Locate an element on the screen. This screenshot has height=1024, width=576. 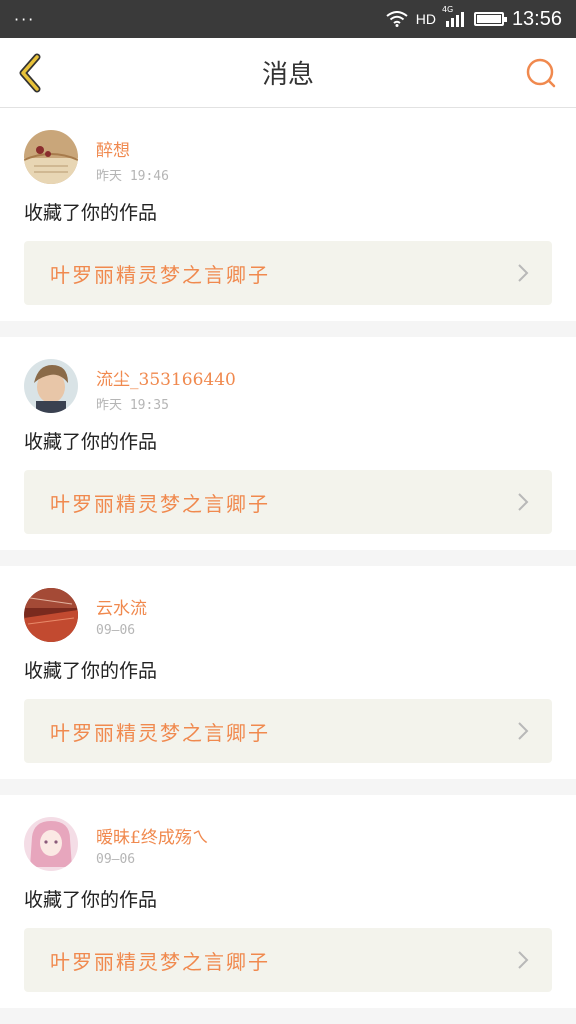
timestamp: 昨天 19:35 is located at coordinates (132, 405).